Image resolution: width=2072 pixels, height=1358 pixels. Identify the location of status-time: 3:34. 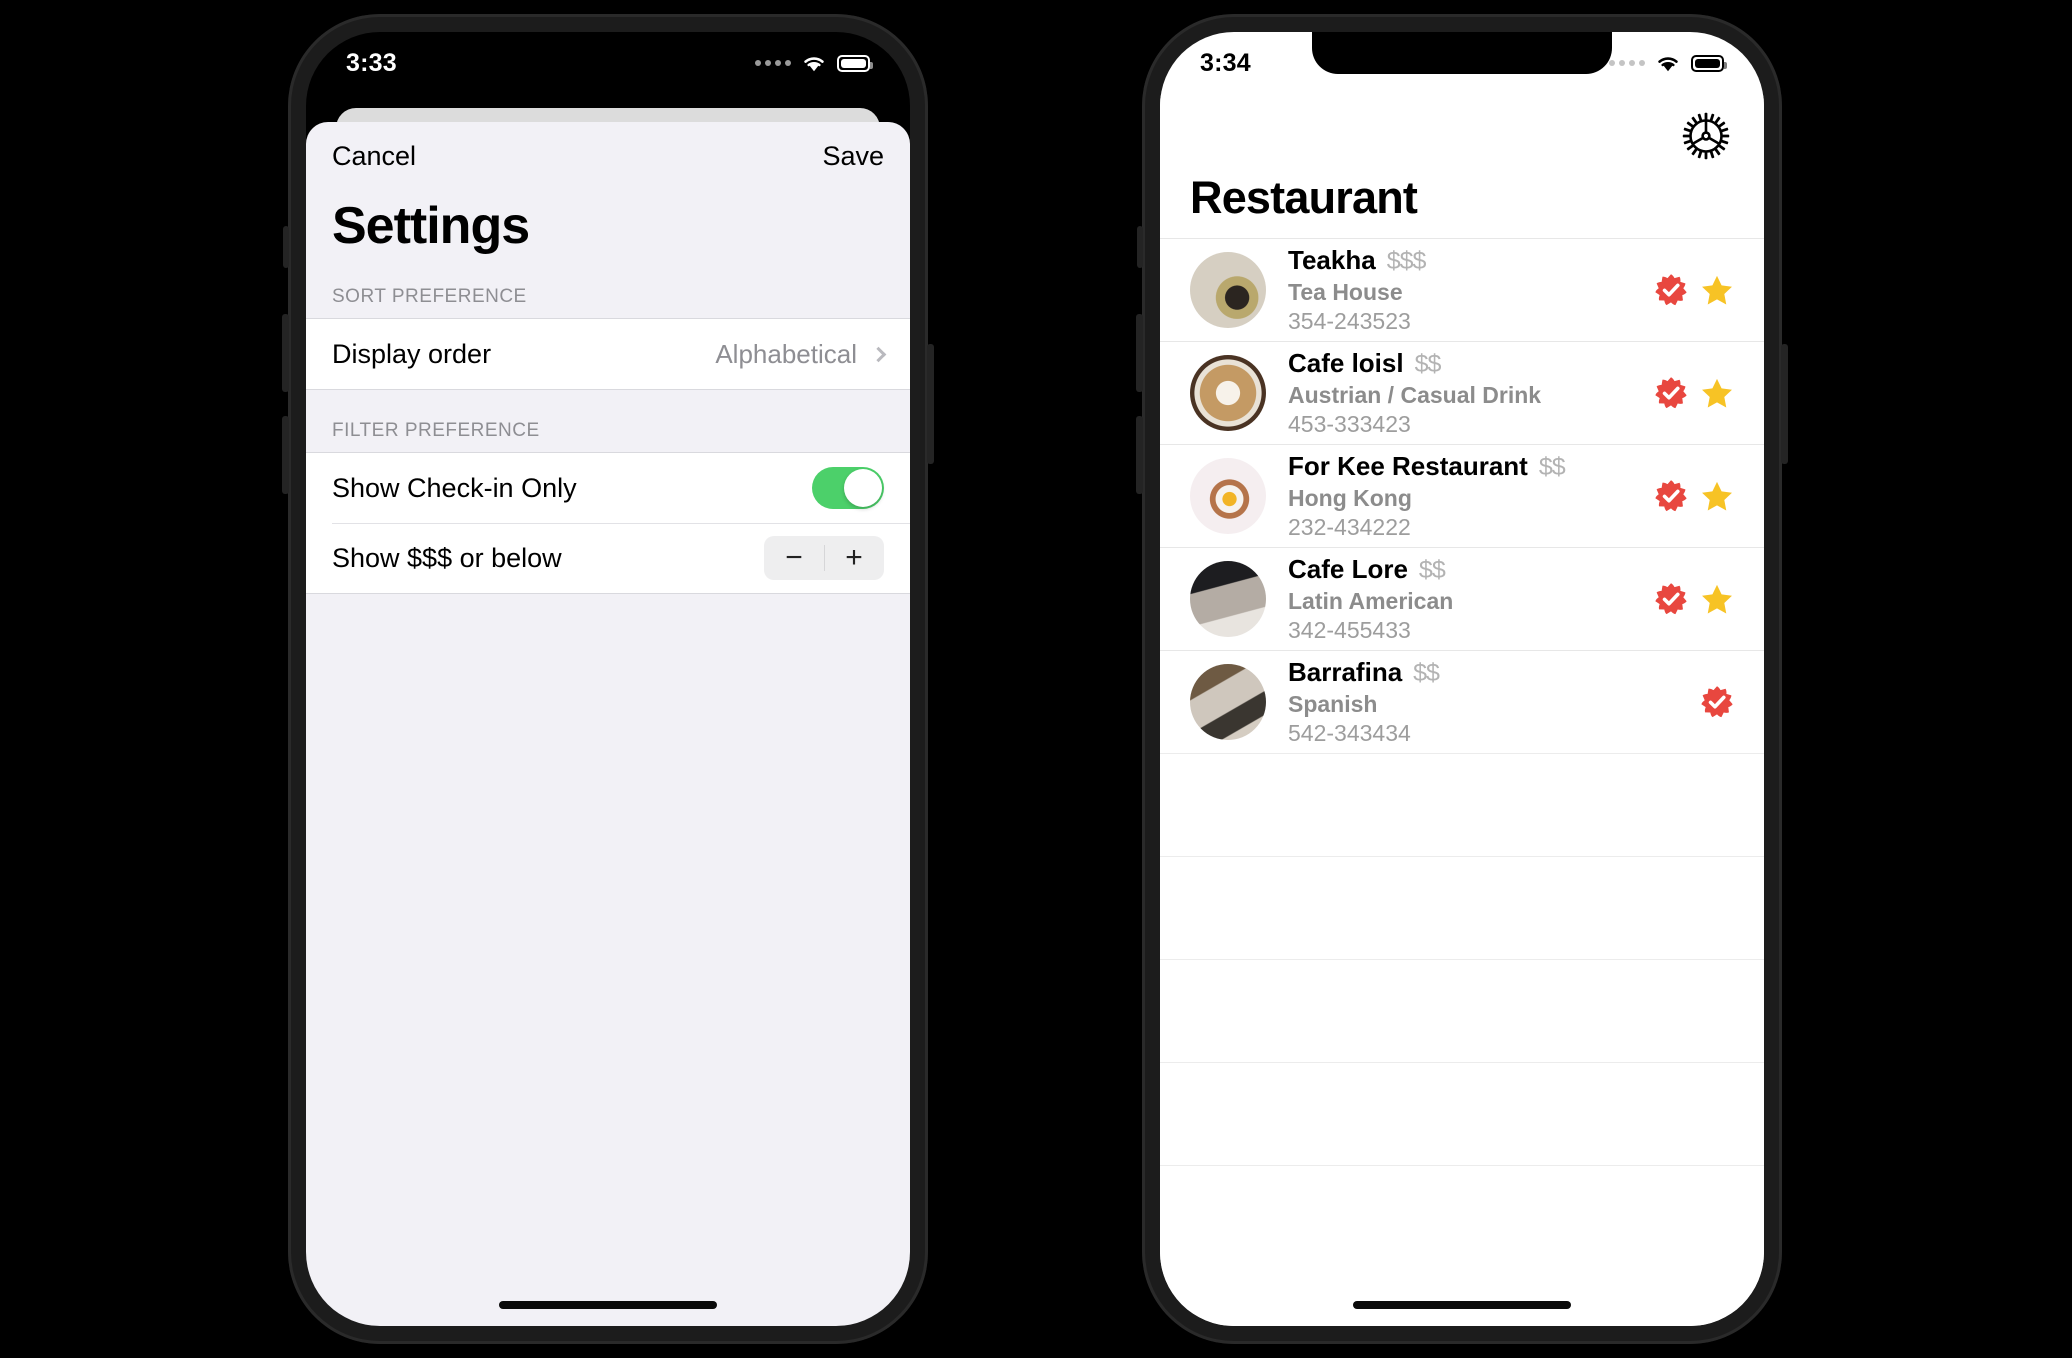
(1225, 62).